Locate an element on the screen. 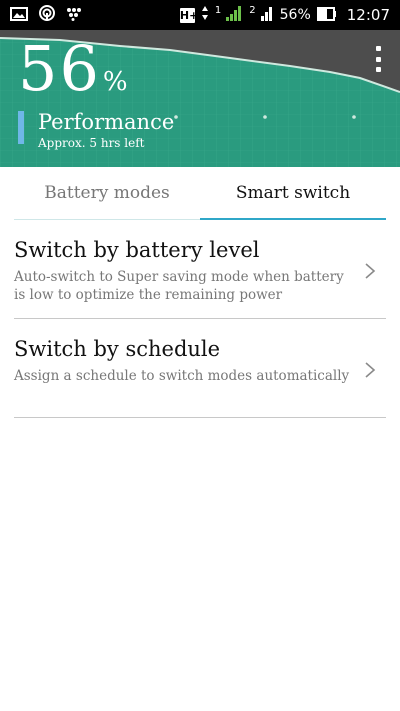 The width and height of the screenshot is (400, 711). image-icon is located at coordinates (19, 15).